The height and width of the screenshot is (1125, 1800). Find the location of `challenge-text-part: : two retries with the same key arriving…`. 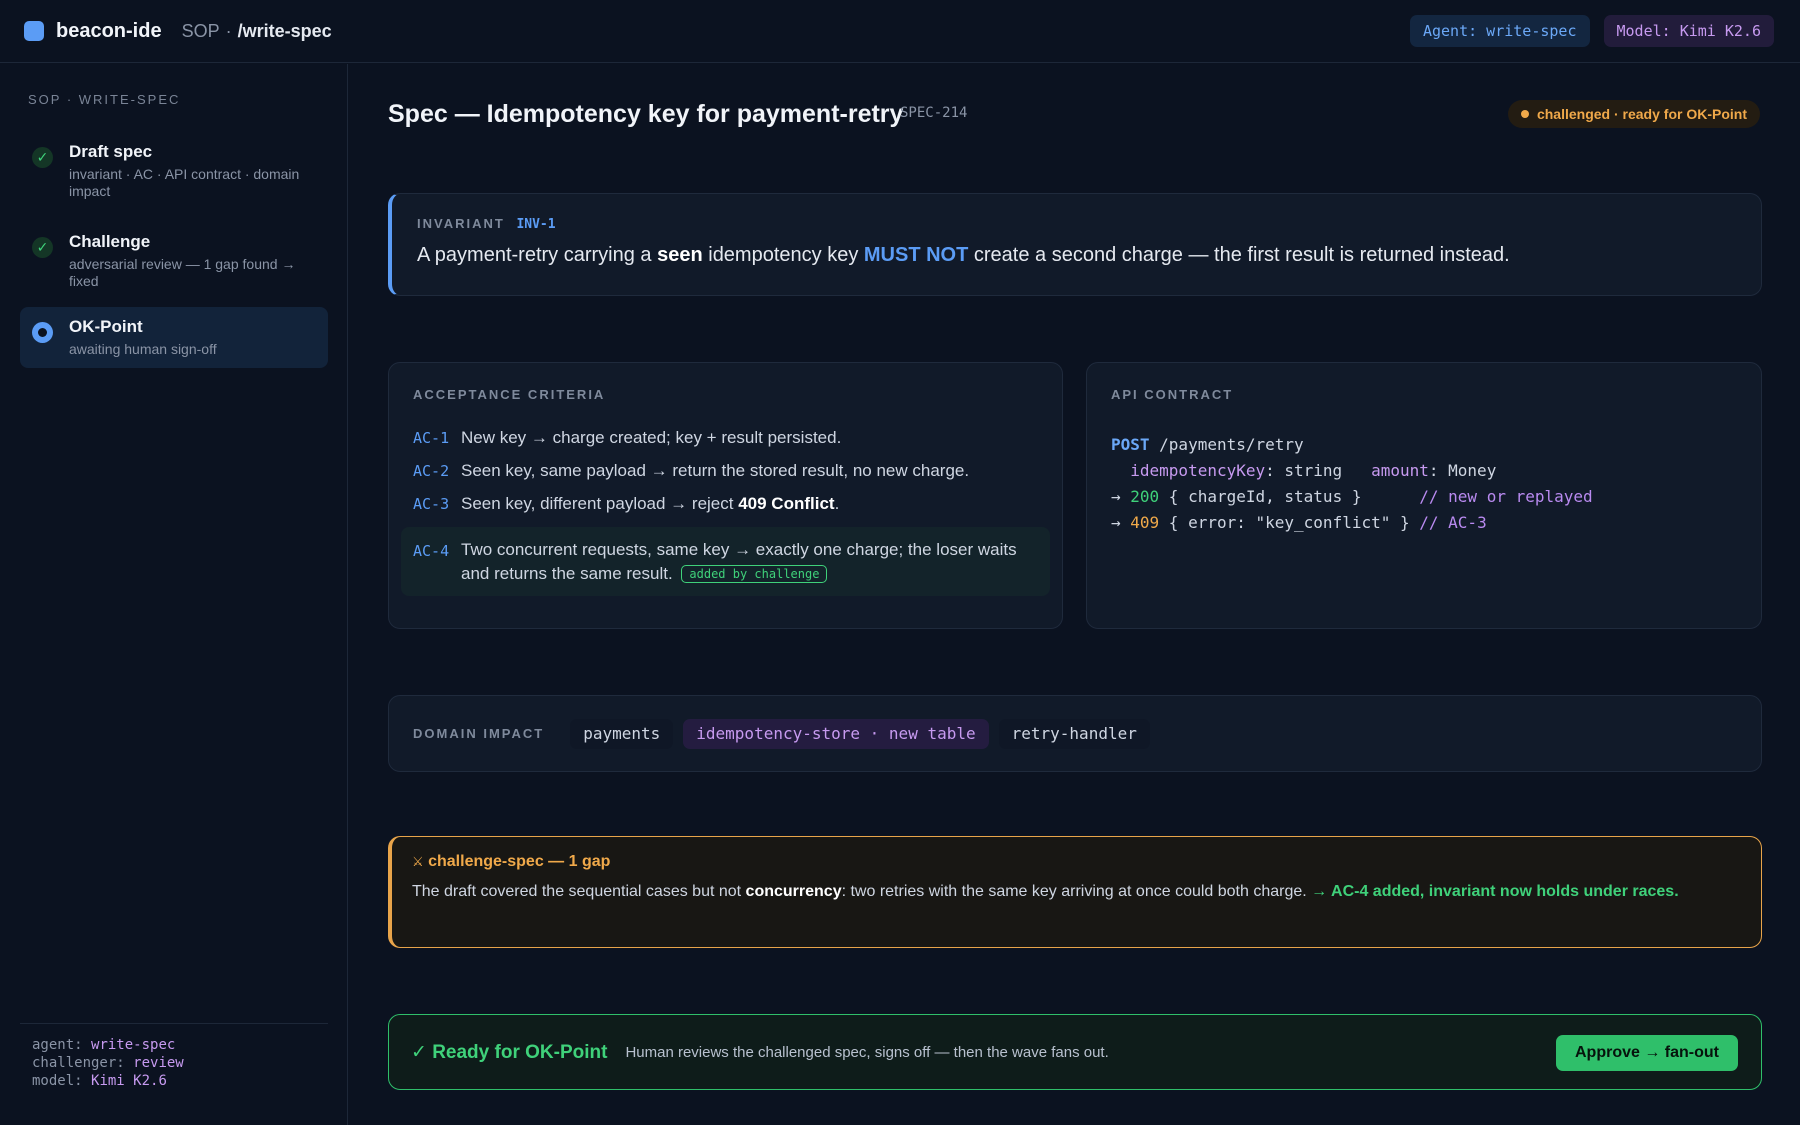

challenge-text-part: : two retries with the same key arriving… is located at coordinates (1076, 891).